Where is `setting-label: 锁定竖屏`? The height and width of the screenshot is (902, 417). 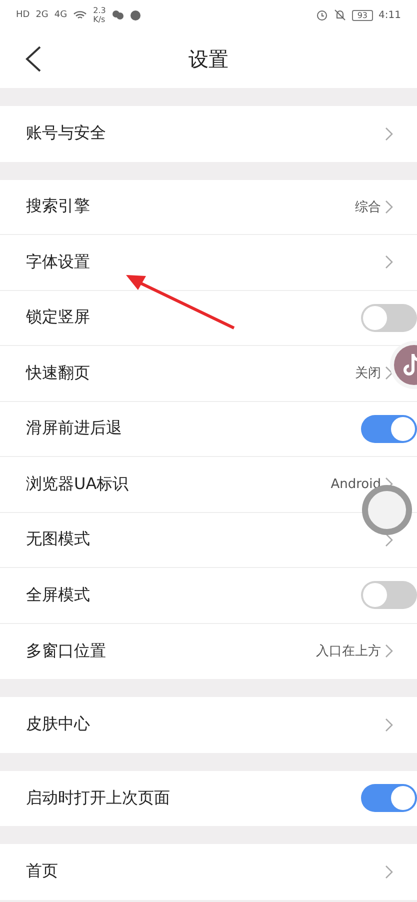 setting-label: 锁定竖屏 is located at coordinates (193, 317).